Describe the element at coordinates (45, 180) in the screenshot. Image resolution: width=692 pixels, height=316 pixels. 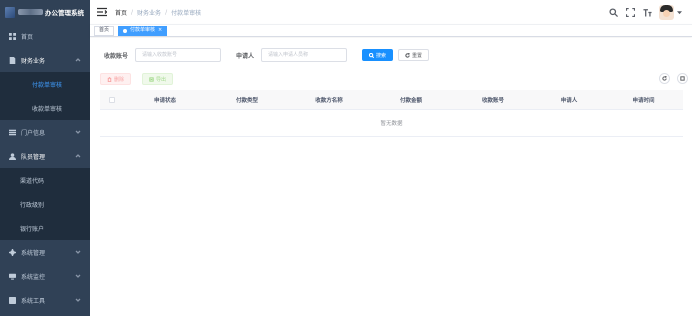
I see `sidebar-item-channel-code: 渠道代码` at that location.